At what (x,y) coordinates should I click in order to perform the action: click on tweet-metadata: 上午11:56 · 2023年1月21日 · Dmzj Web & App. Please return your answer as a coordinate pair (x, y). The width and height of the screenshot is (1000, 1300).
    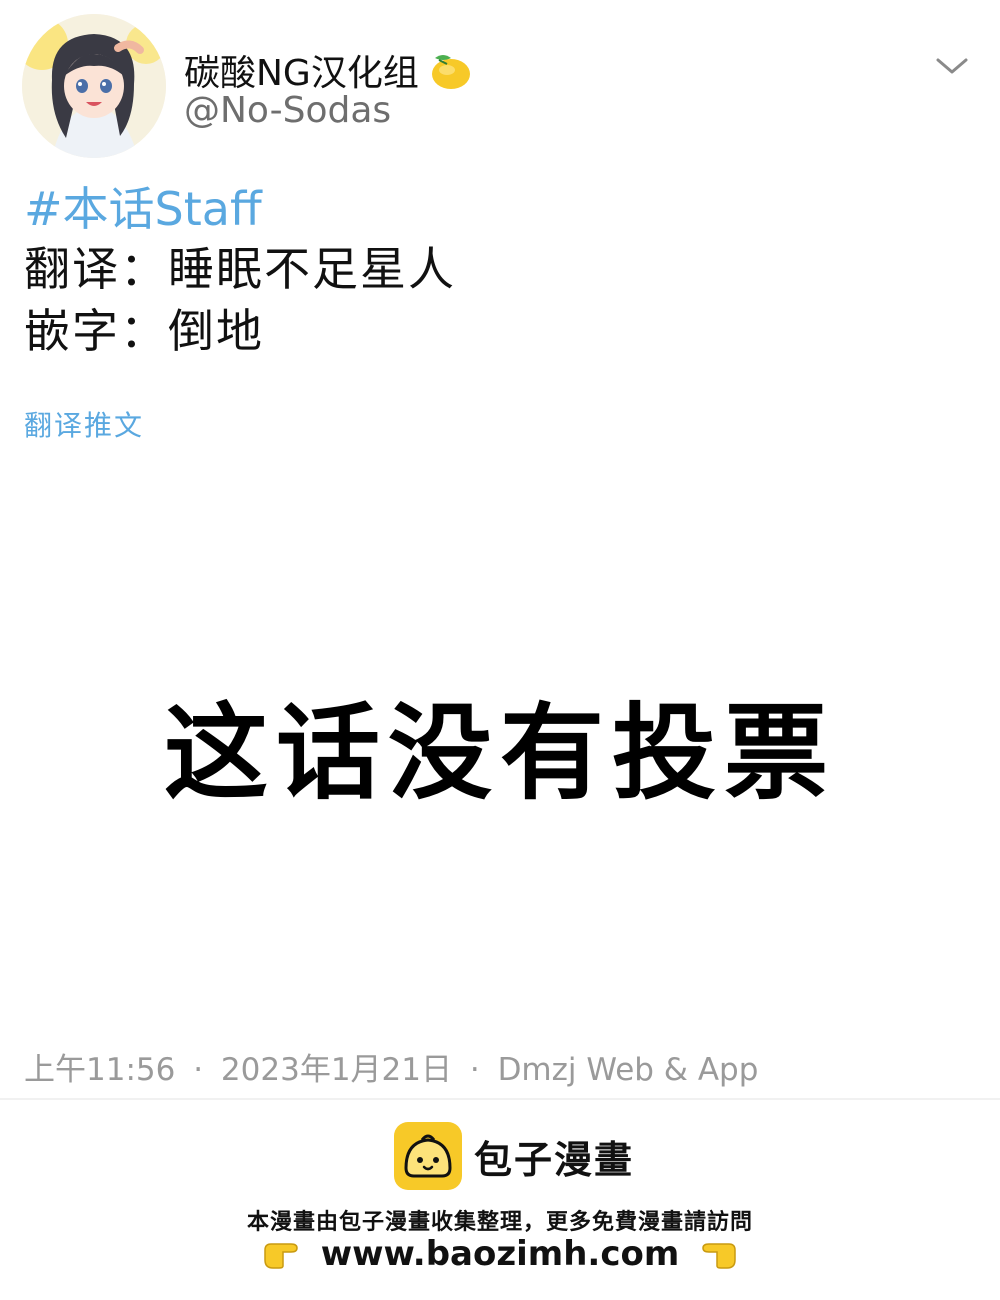
    Looking at the image, I should click on (391, 1066).